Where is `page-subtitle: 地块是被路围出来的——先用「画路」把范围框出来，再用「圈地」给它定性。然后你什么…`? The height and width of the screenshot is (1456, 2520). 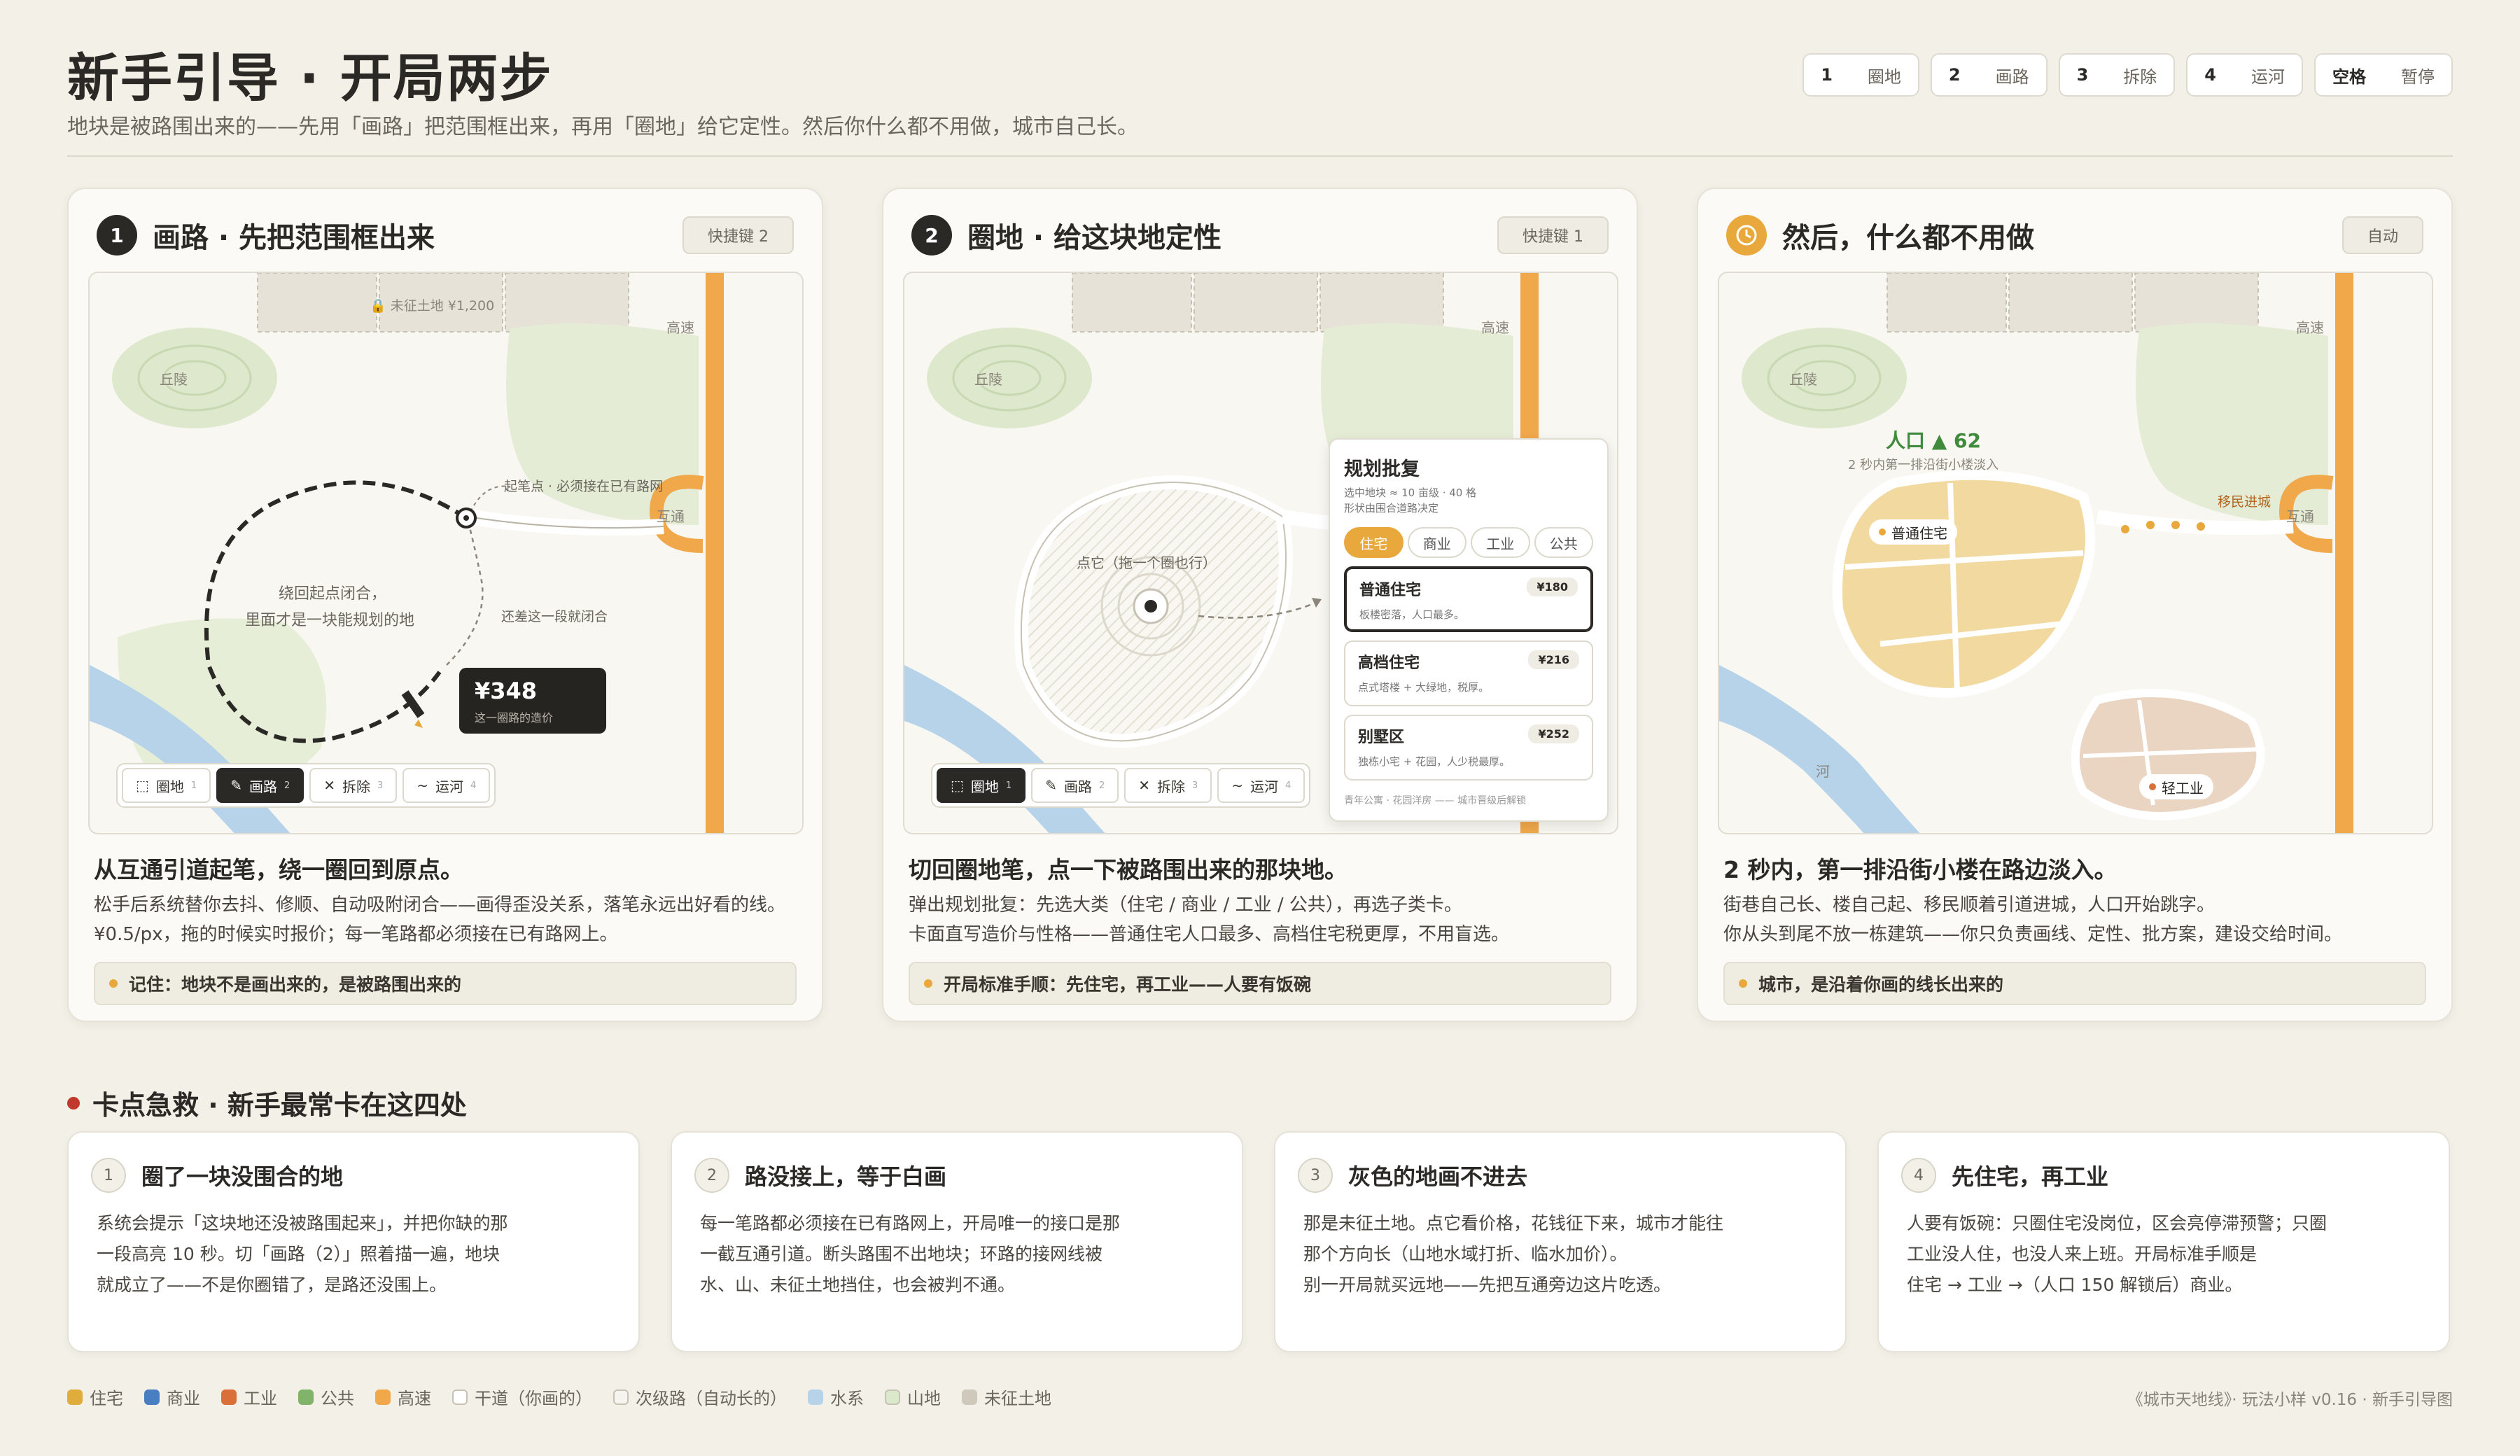 page-subtitle: 地块是被路围出来的——先用「画路」把范围框出来，再用「圈地」给它定性。然后你什么… is located at coordinates (602, 127).